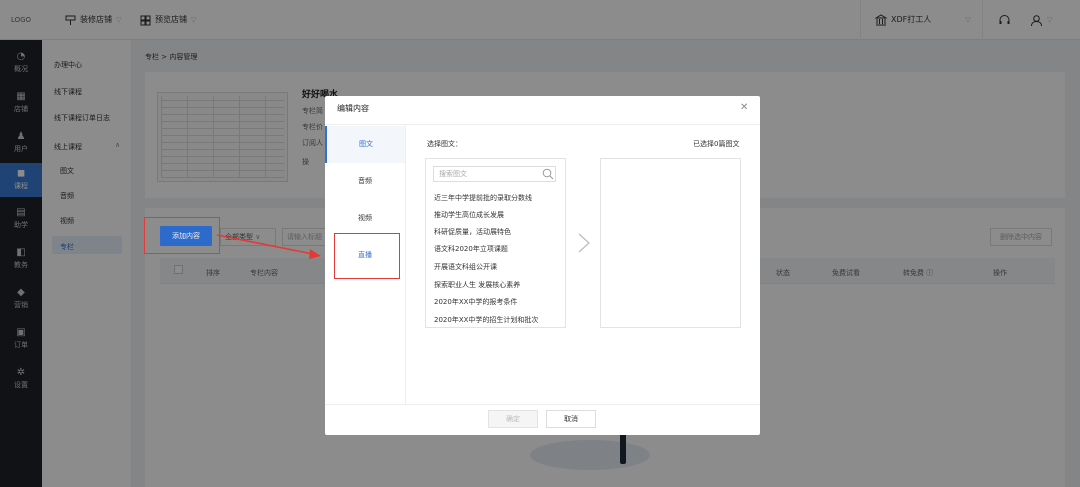  I want to click on confirm-button: 确定, so click(513, 419).